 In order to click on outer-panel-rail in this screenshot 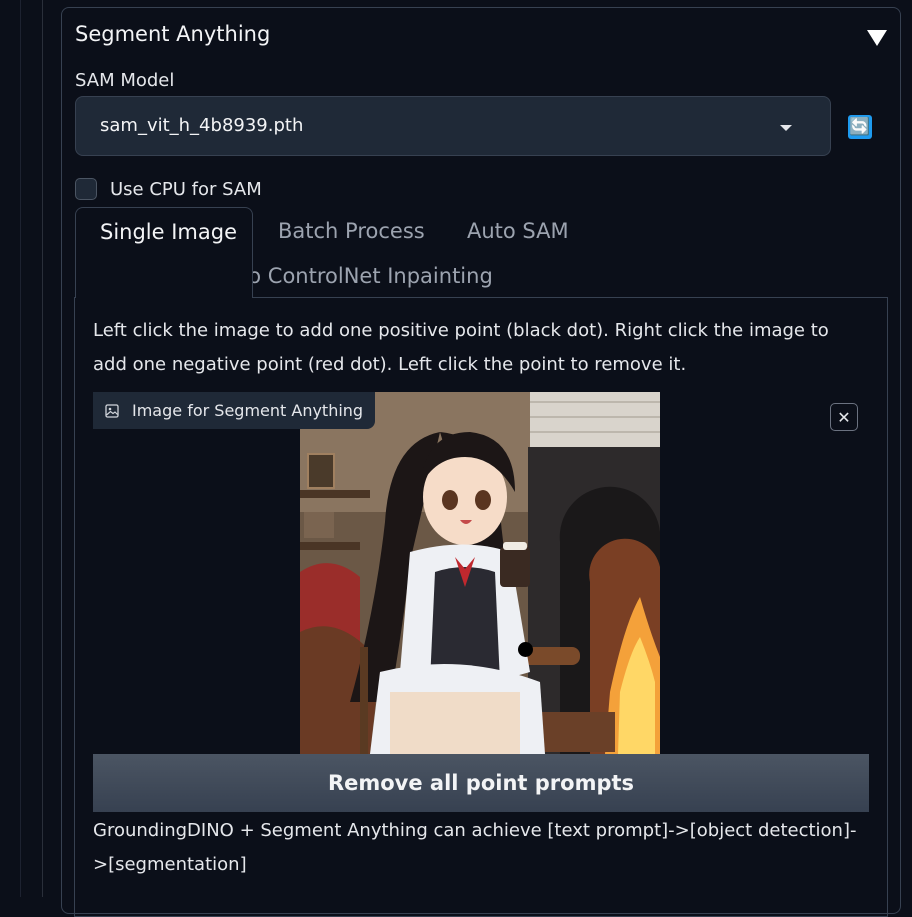, I will do `click(21, 448)`.